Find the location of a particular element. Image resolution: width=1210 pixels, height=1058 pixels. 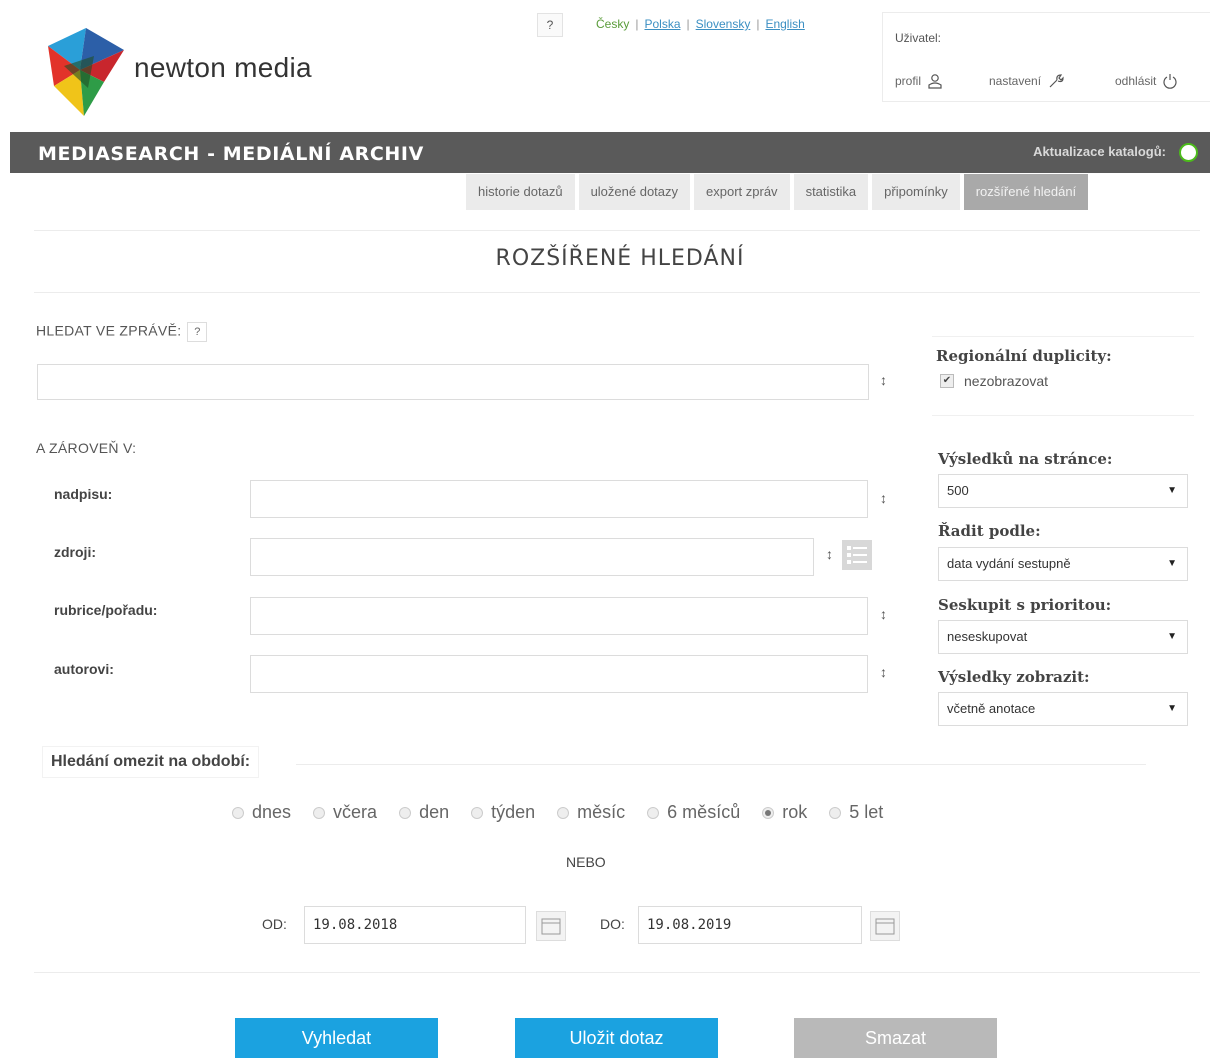

tab-comments: připomínky is located at coordinates (916, 192).